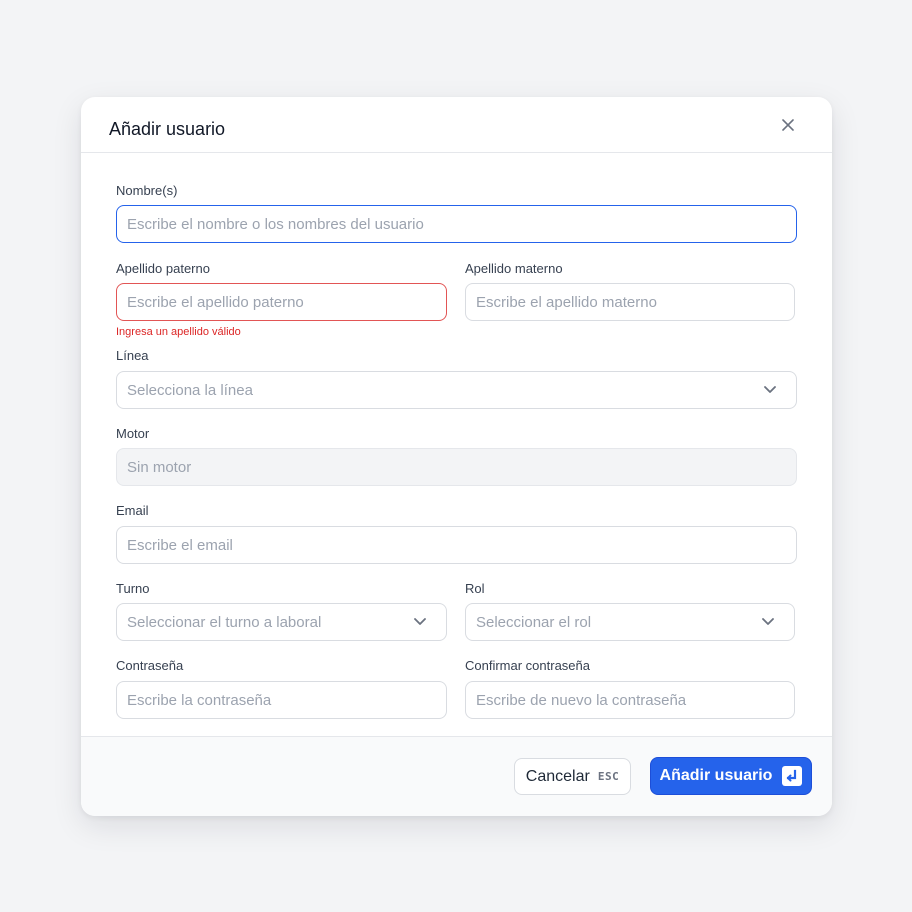 The image size is (912, 912). Describe the element at coordinates (132, 510) in the screenshot. I see `email-label: Email` at that location.